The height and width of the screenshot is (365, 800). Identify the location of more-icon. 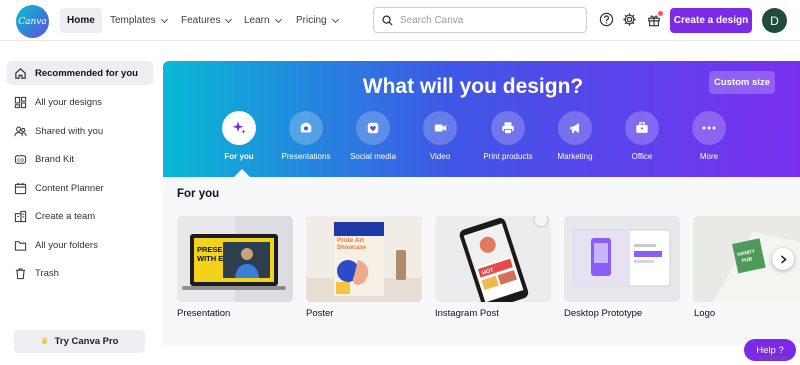
(709, 128).